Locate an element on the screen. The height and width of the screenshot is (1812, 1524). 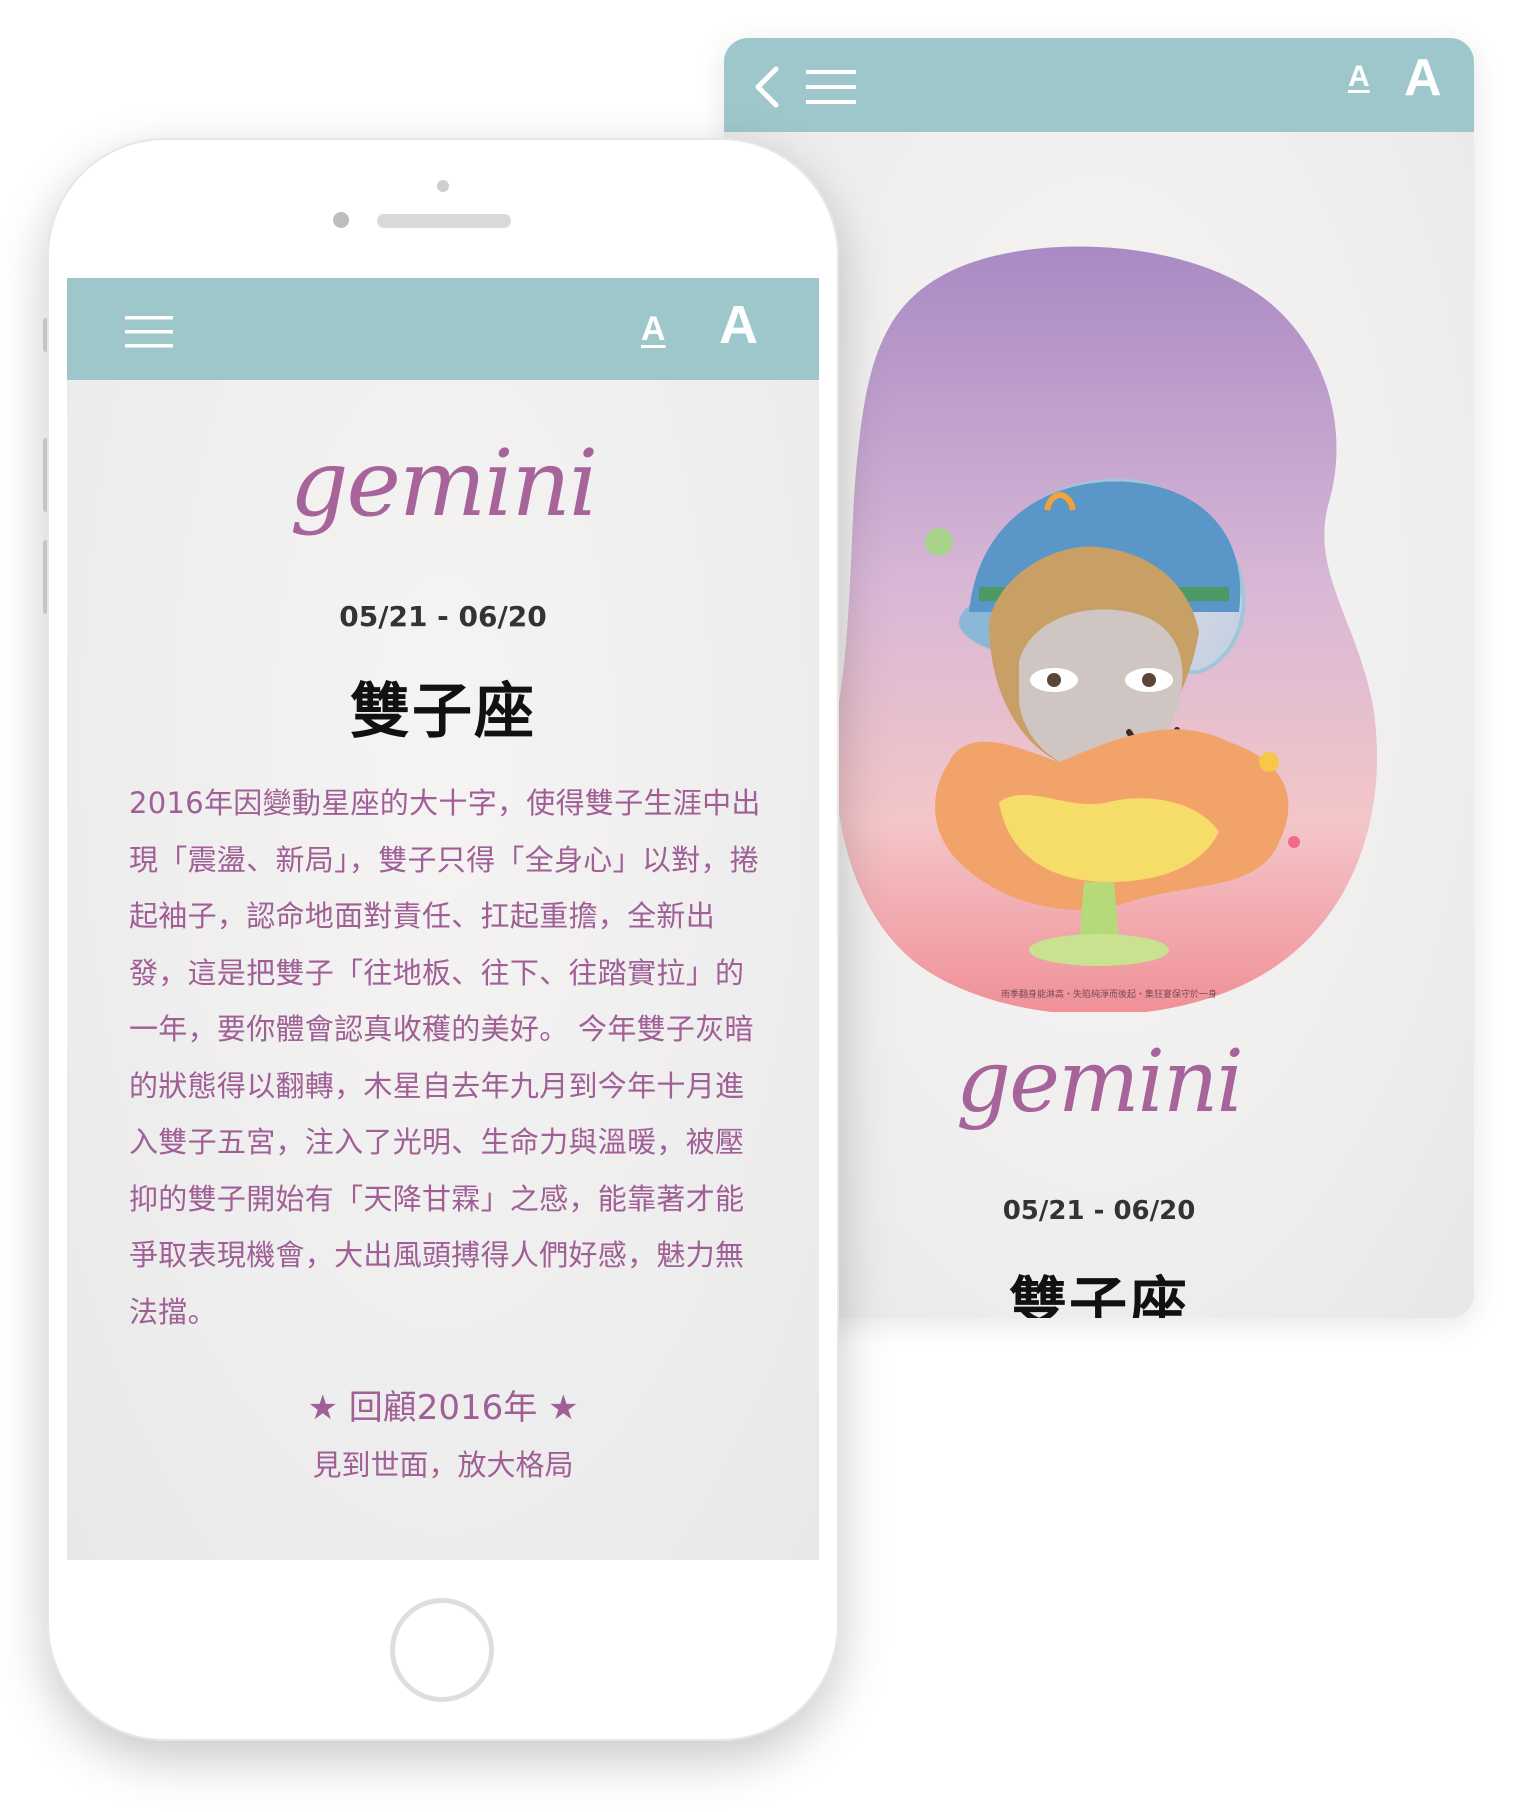
illustration-caption: 雨季翻身能淋高・失陷純淨而後起・集狂宴保守於一身 is located at coordinates (1109, 994).